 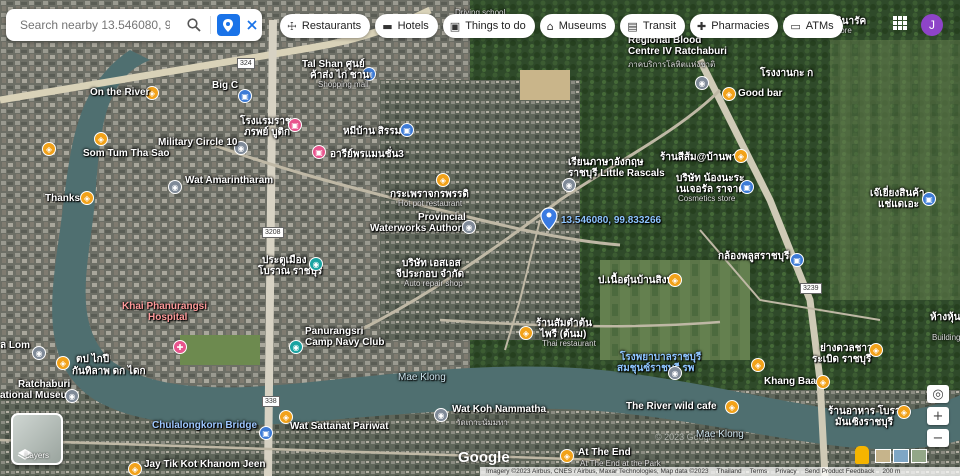 I want to click on account-avatar: J, so click(x=932, y=25).